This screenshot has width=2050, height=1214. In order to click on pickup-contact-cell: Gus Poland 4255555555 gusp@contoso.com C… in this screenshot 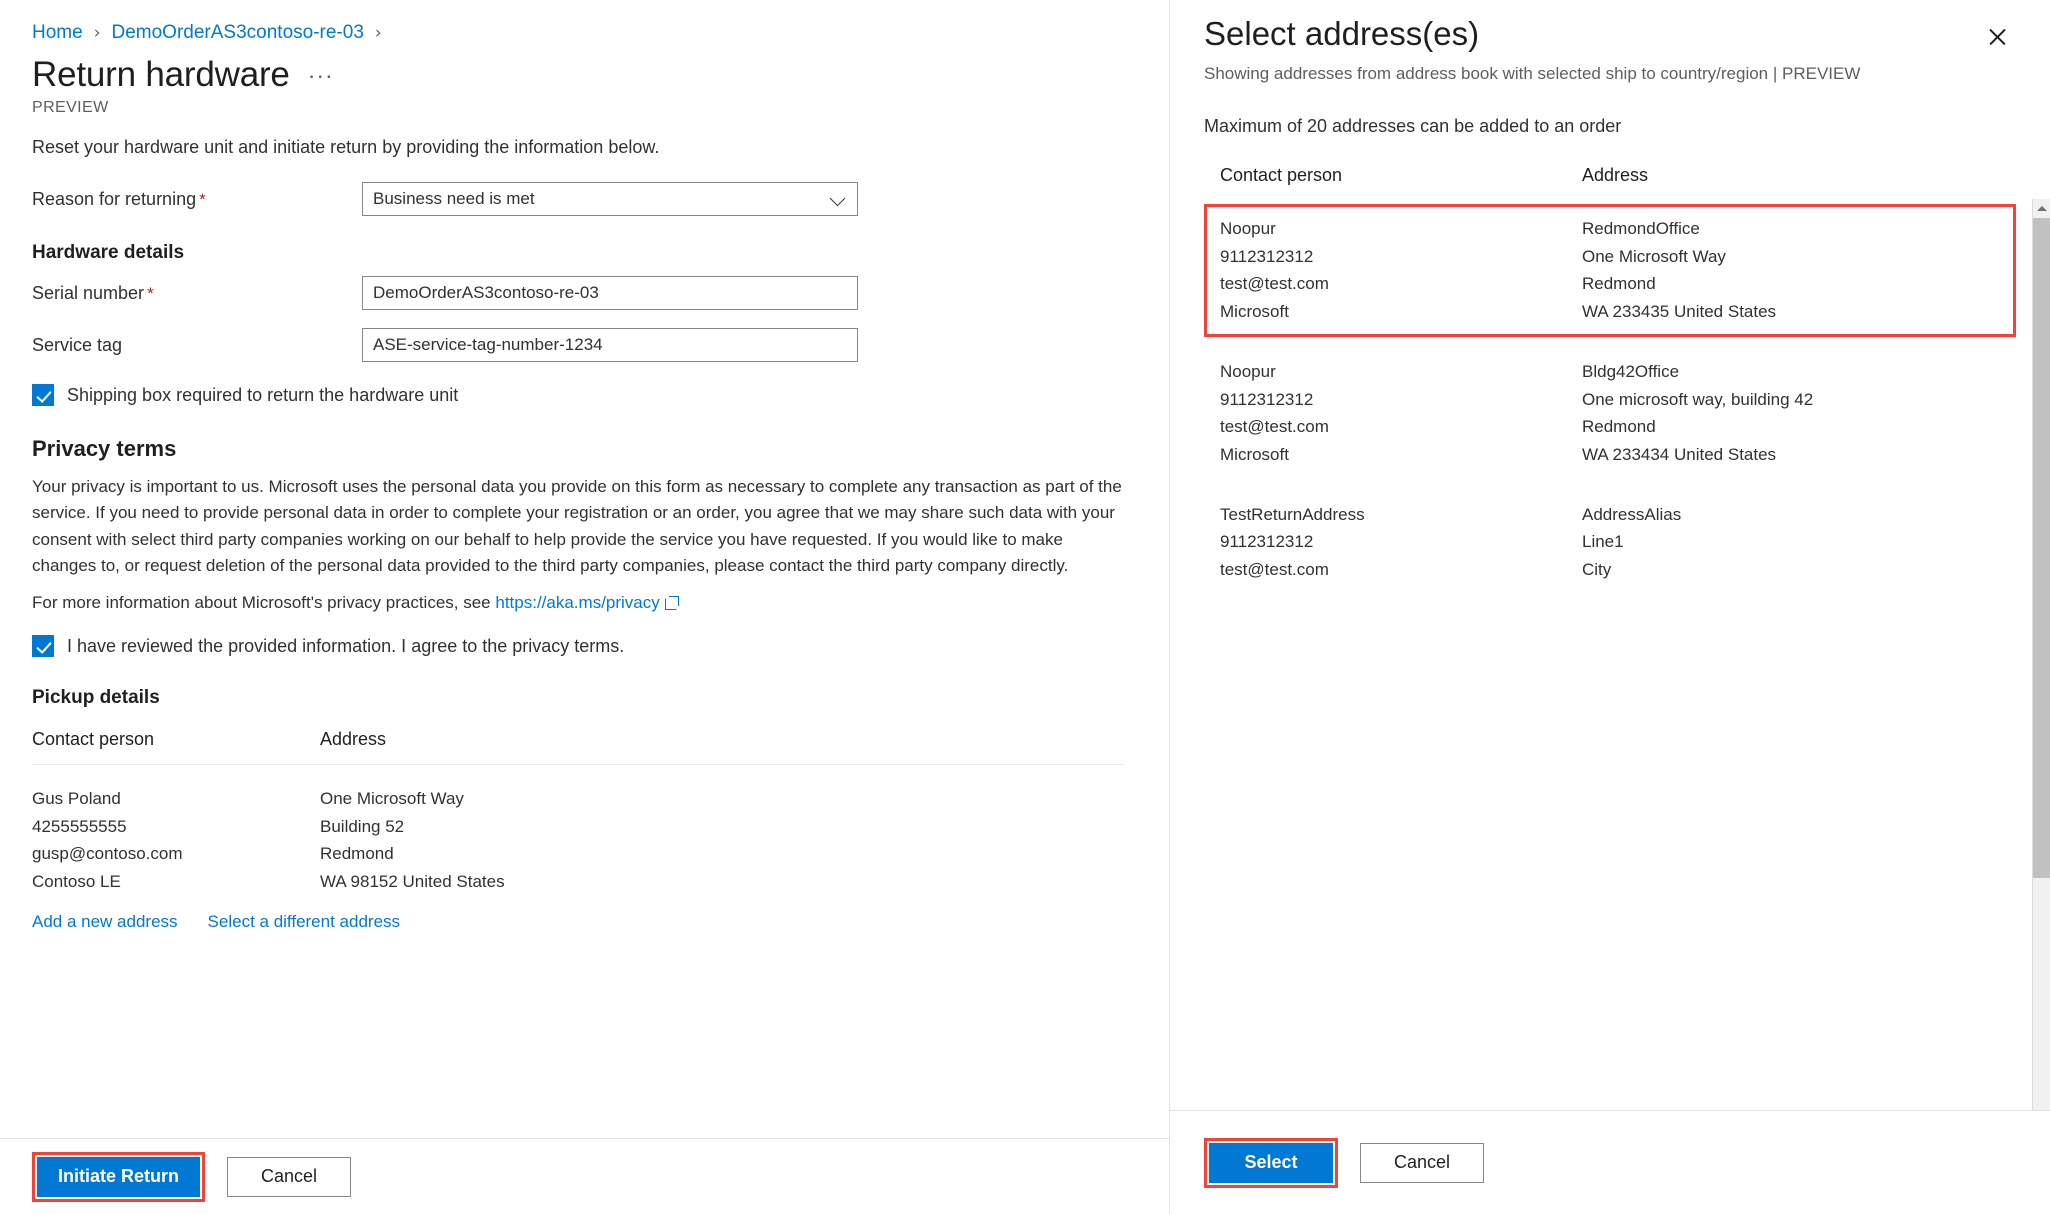, I will do `click(176, 840)`.